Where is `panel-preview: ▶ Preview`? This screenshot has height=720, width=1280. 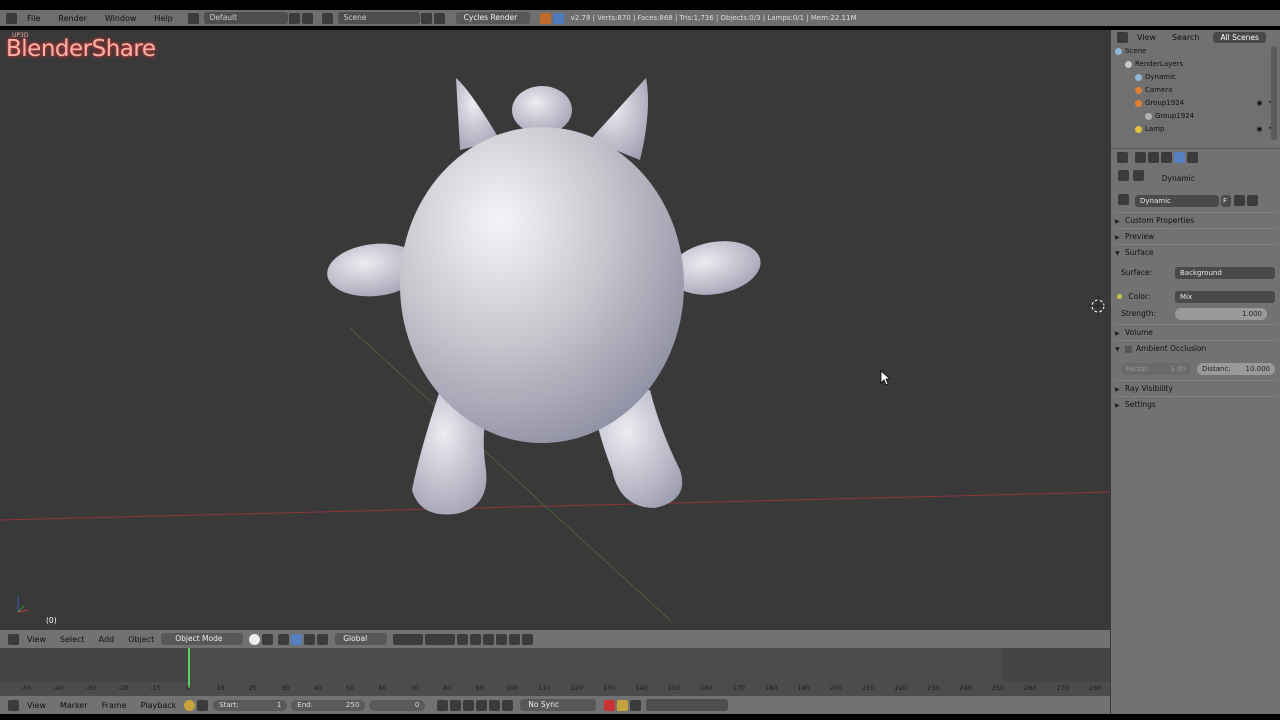
panel-preview: ▶ Preview is located at coordinates (1196, 236).